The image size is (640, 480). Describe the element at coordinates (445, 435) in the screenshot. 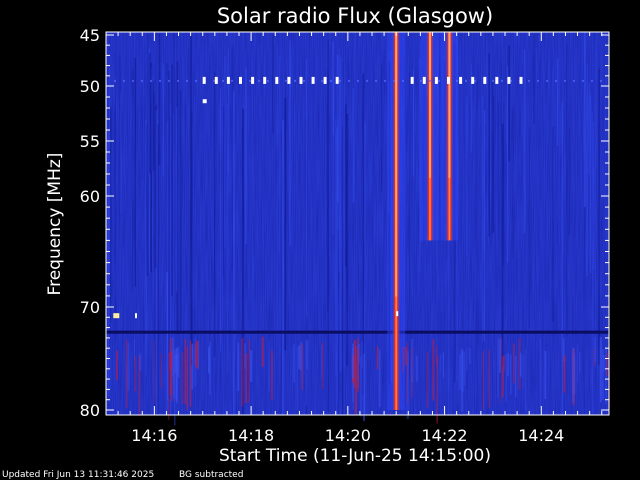

I see `x-tick-label: 14:22` at that location.